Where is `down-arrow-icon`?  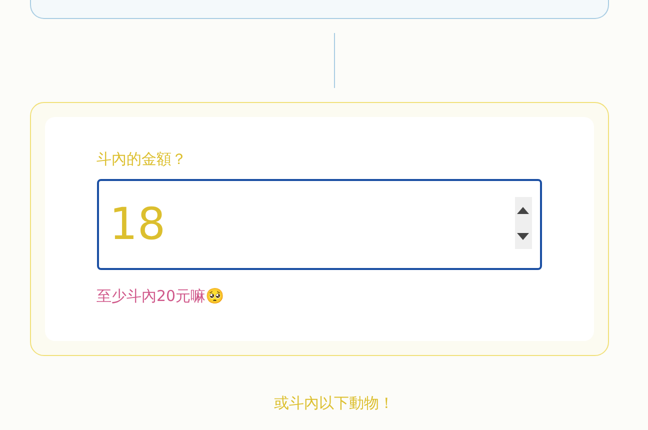 down-arrow-icon is located at coordinates (523, 236).